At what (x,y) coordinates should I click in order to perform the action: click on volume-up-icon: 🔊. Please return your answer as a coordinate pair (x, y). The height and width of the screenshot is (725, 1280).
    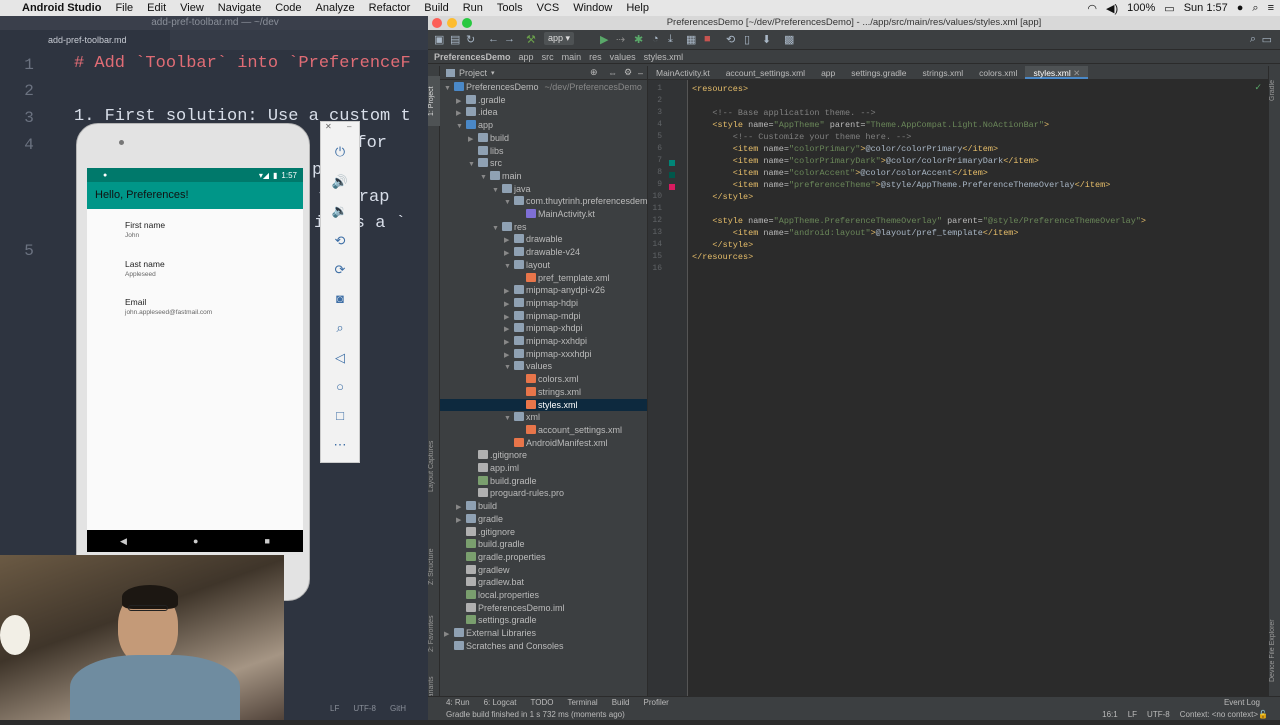
    Looking at the image, I should click on (340, 182).